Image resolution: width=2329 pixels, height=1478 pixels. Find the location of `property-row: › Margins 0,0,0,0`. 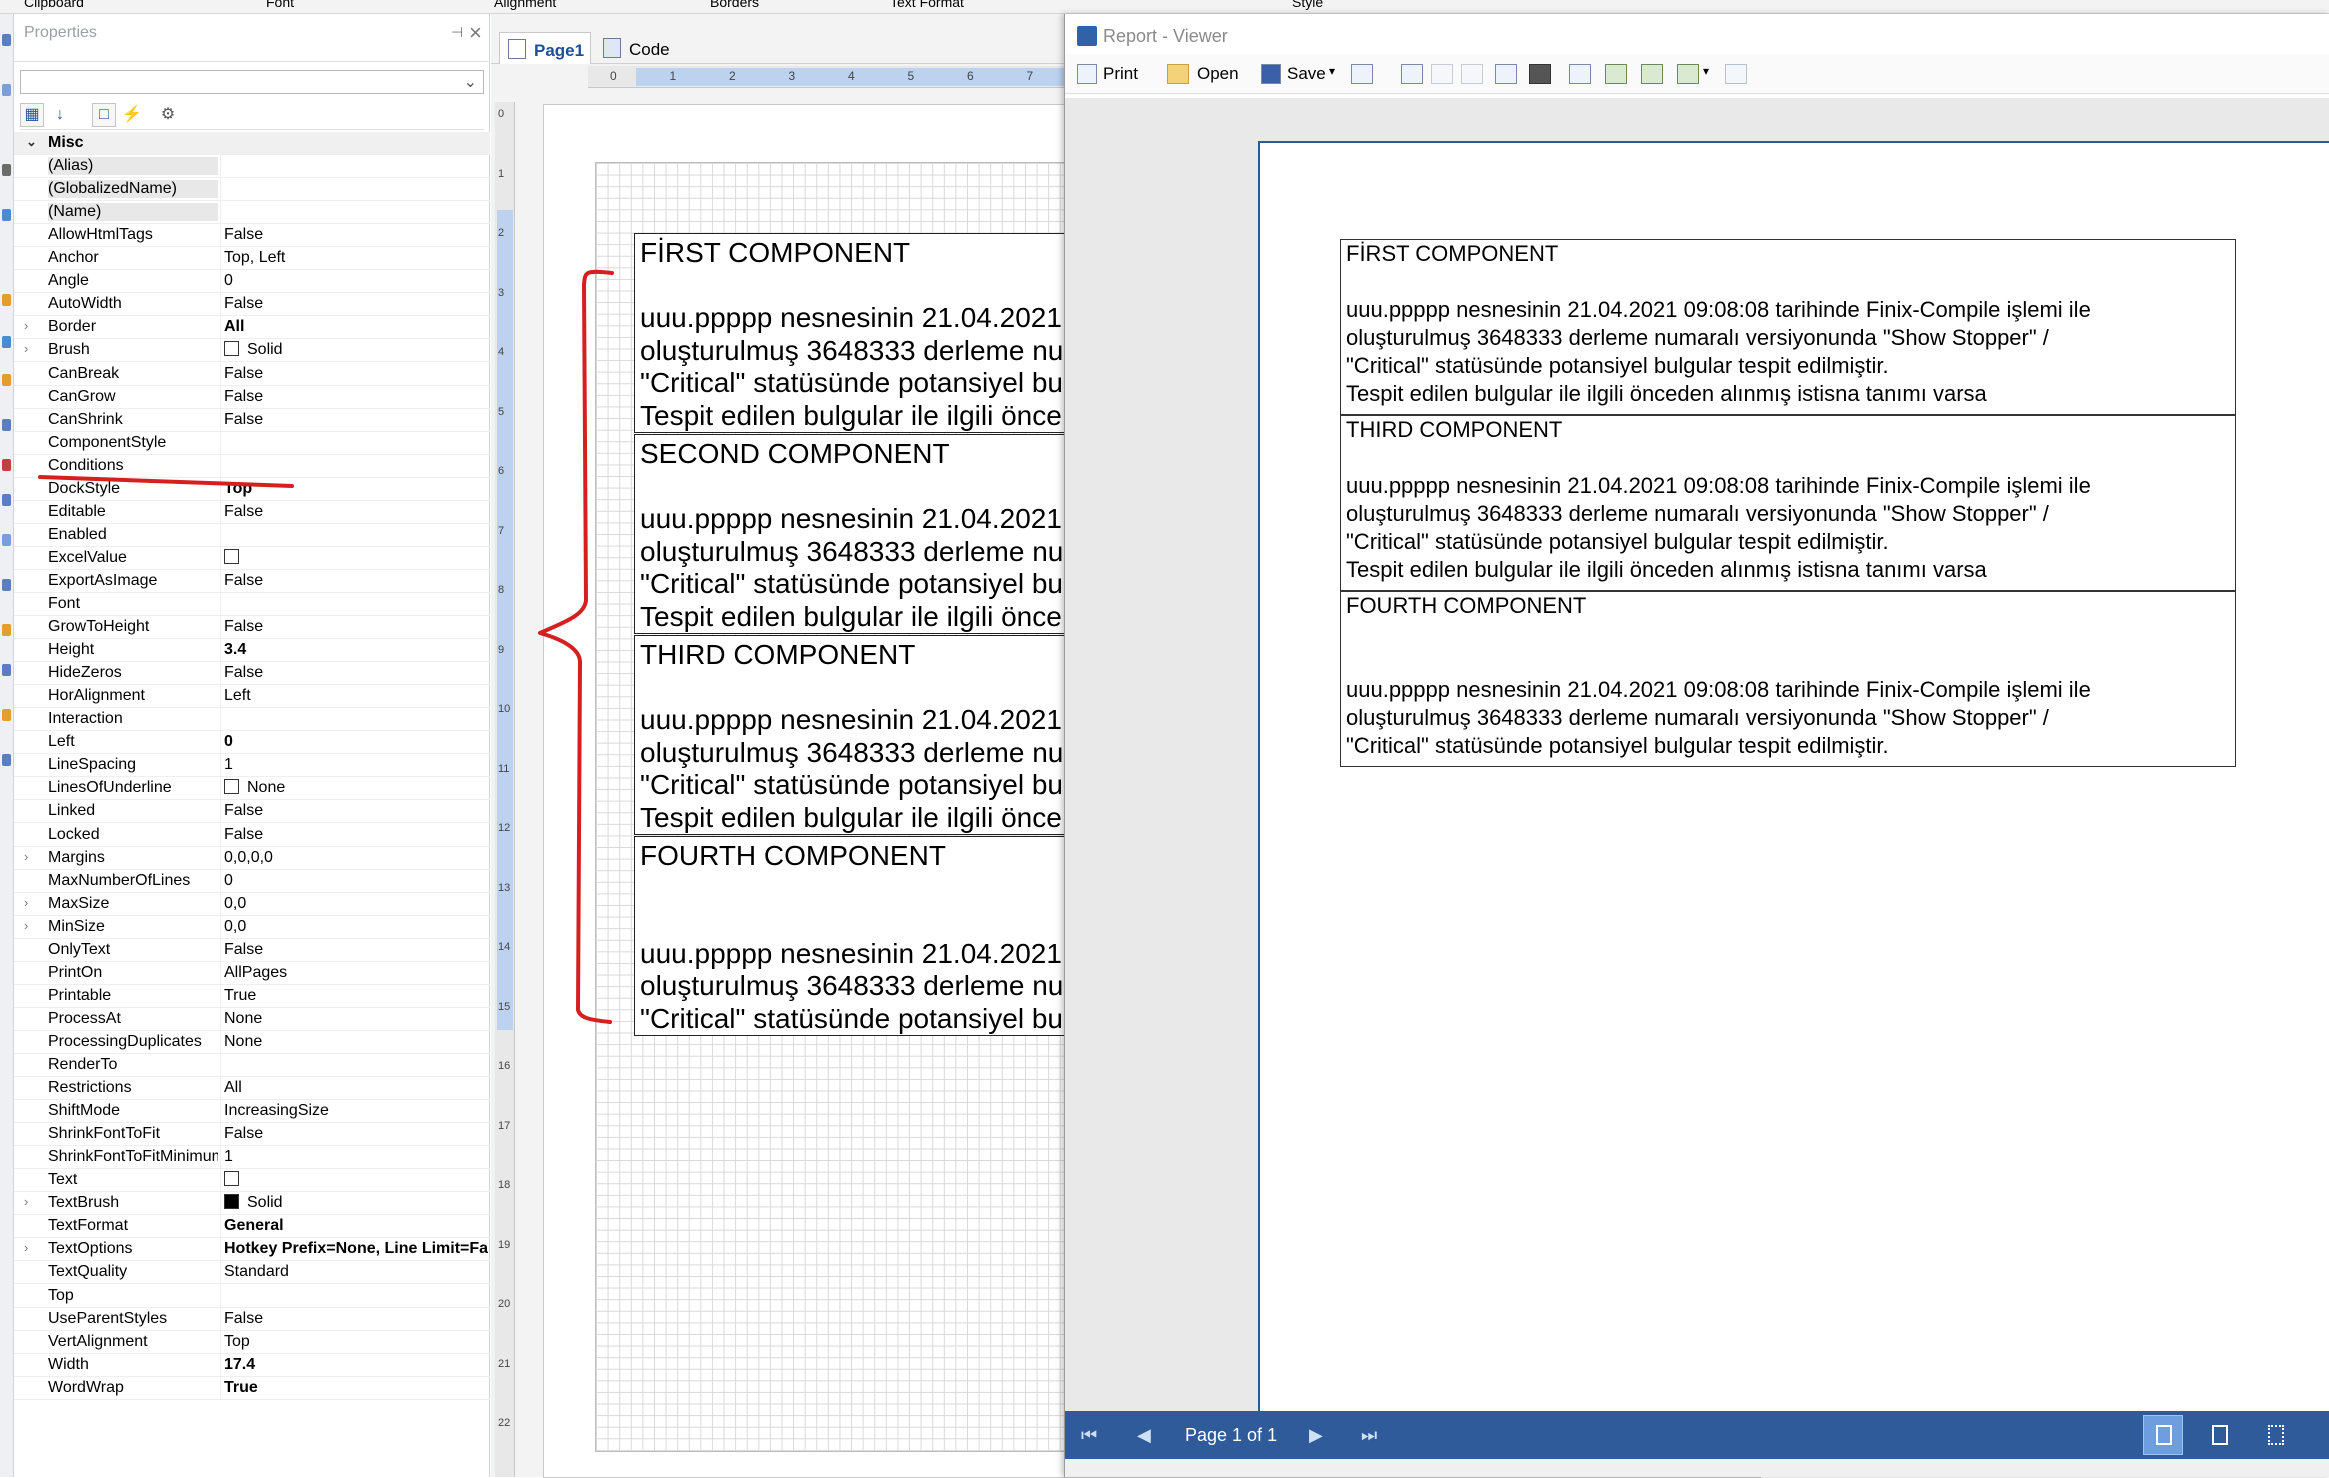

property-row: › Margins 0,0,0,0 is located at coordinates (252, 858).